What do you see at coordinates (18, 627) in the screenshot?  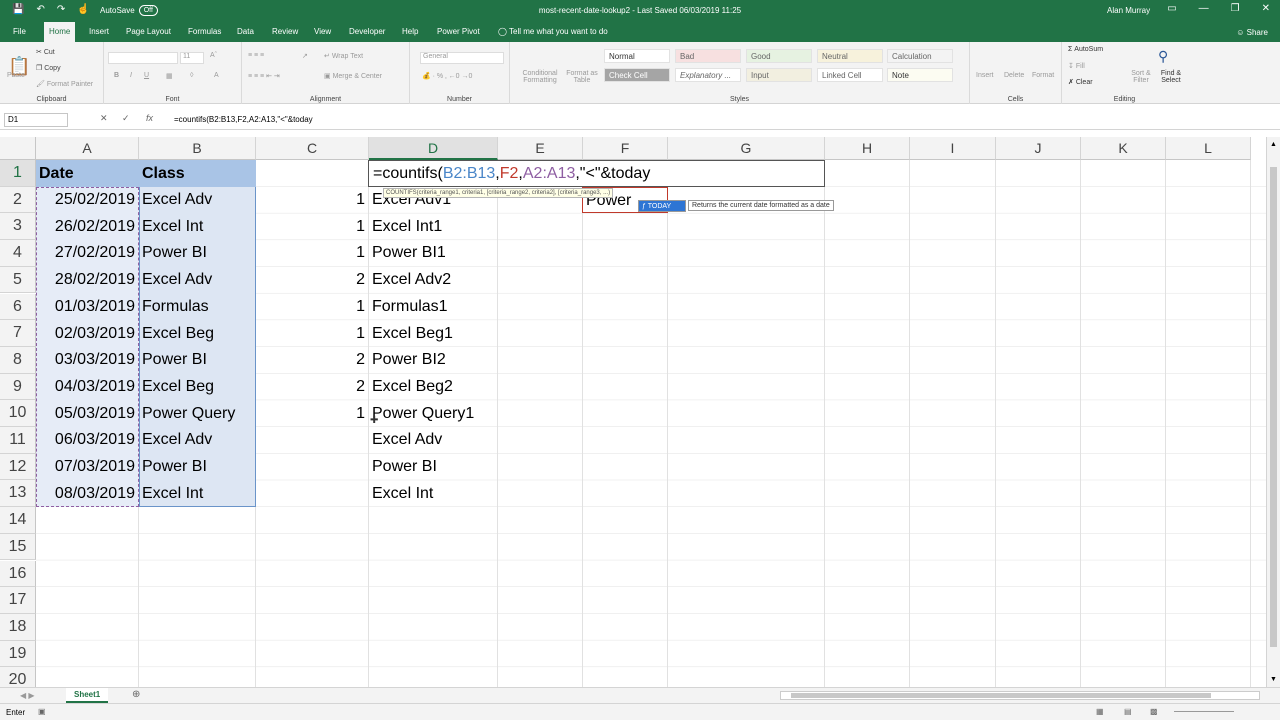 I see `row-header-18: 18` at bounding box center [18, 627].